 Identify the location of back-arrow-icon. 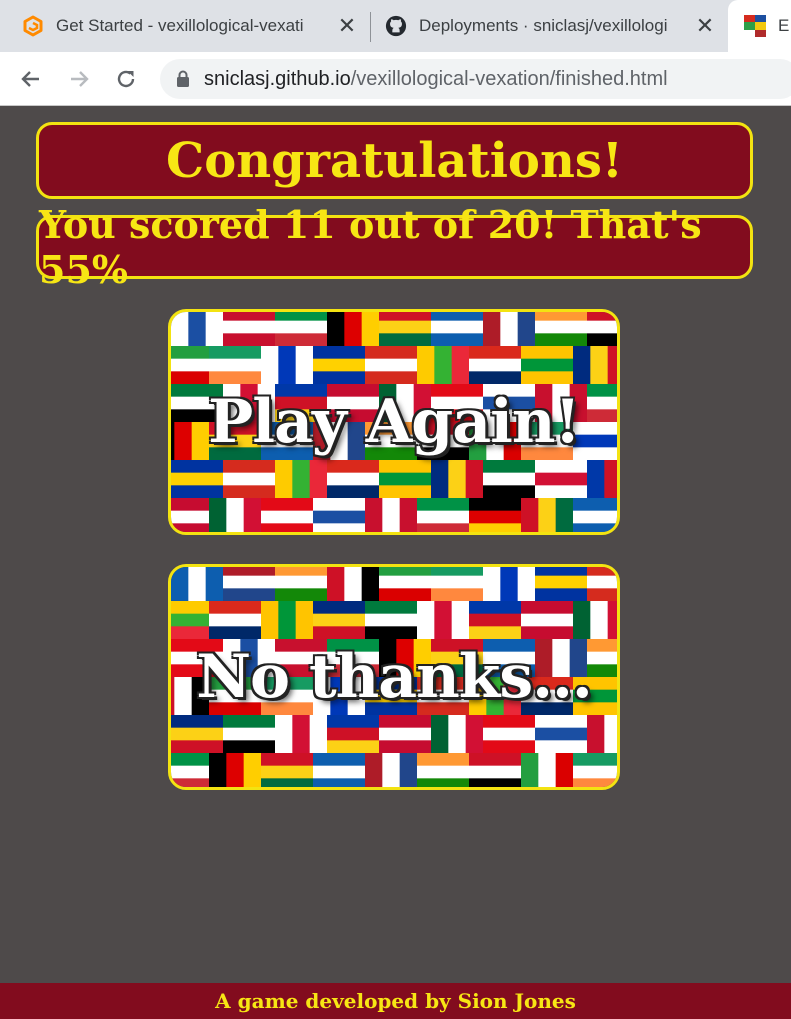
(30, 79).